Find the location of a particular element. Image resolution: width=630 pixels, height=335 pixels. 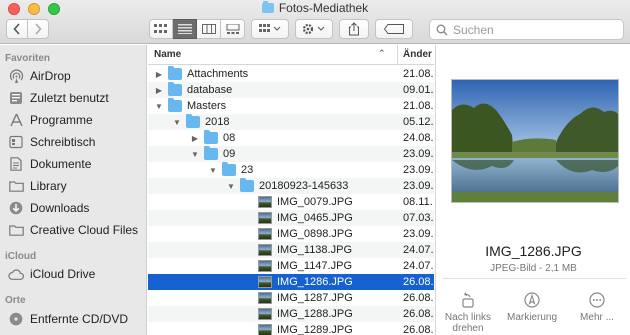

file-name: IMG_0898.JPG is located at coordinates (315, 234).